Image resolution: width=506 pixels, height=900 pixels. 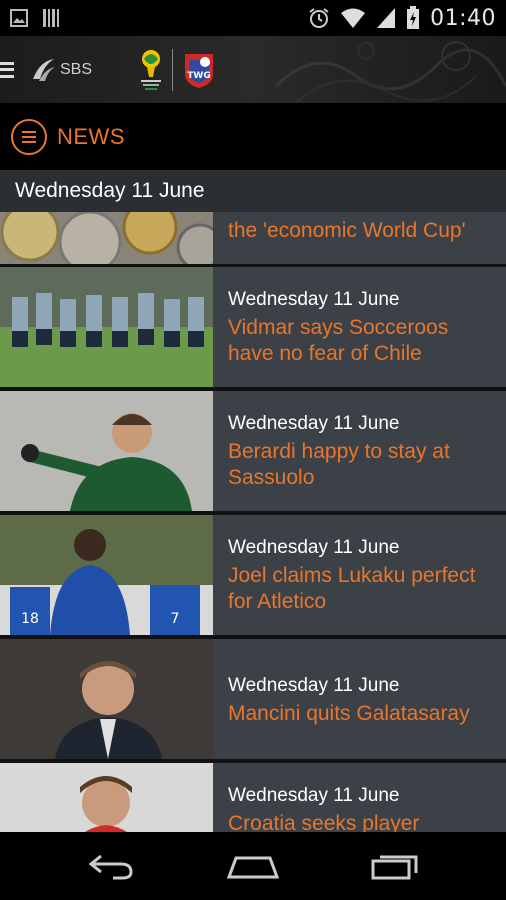 I want to click on menu-list-icon, so click(x=29, y=136).